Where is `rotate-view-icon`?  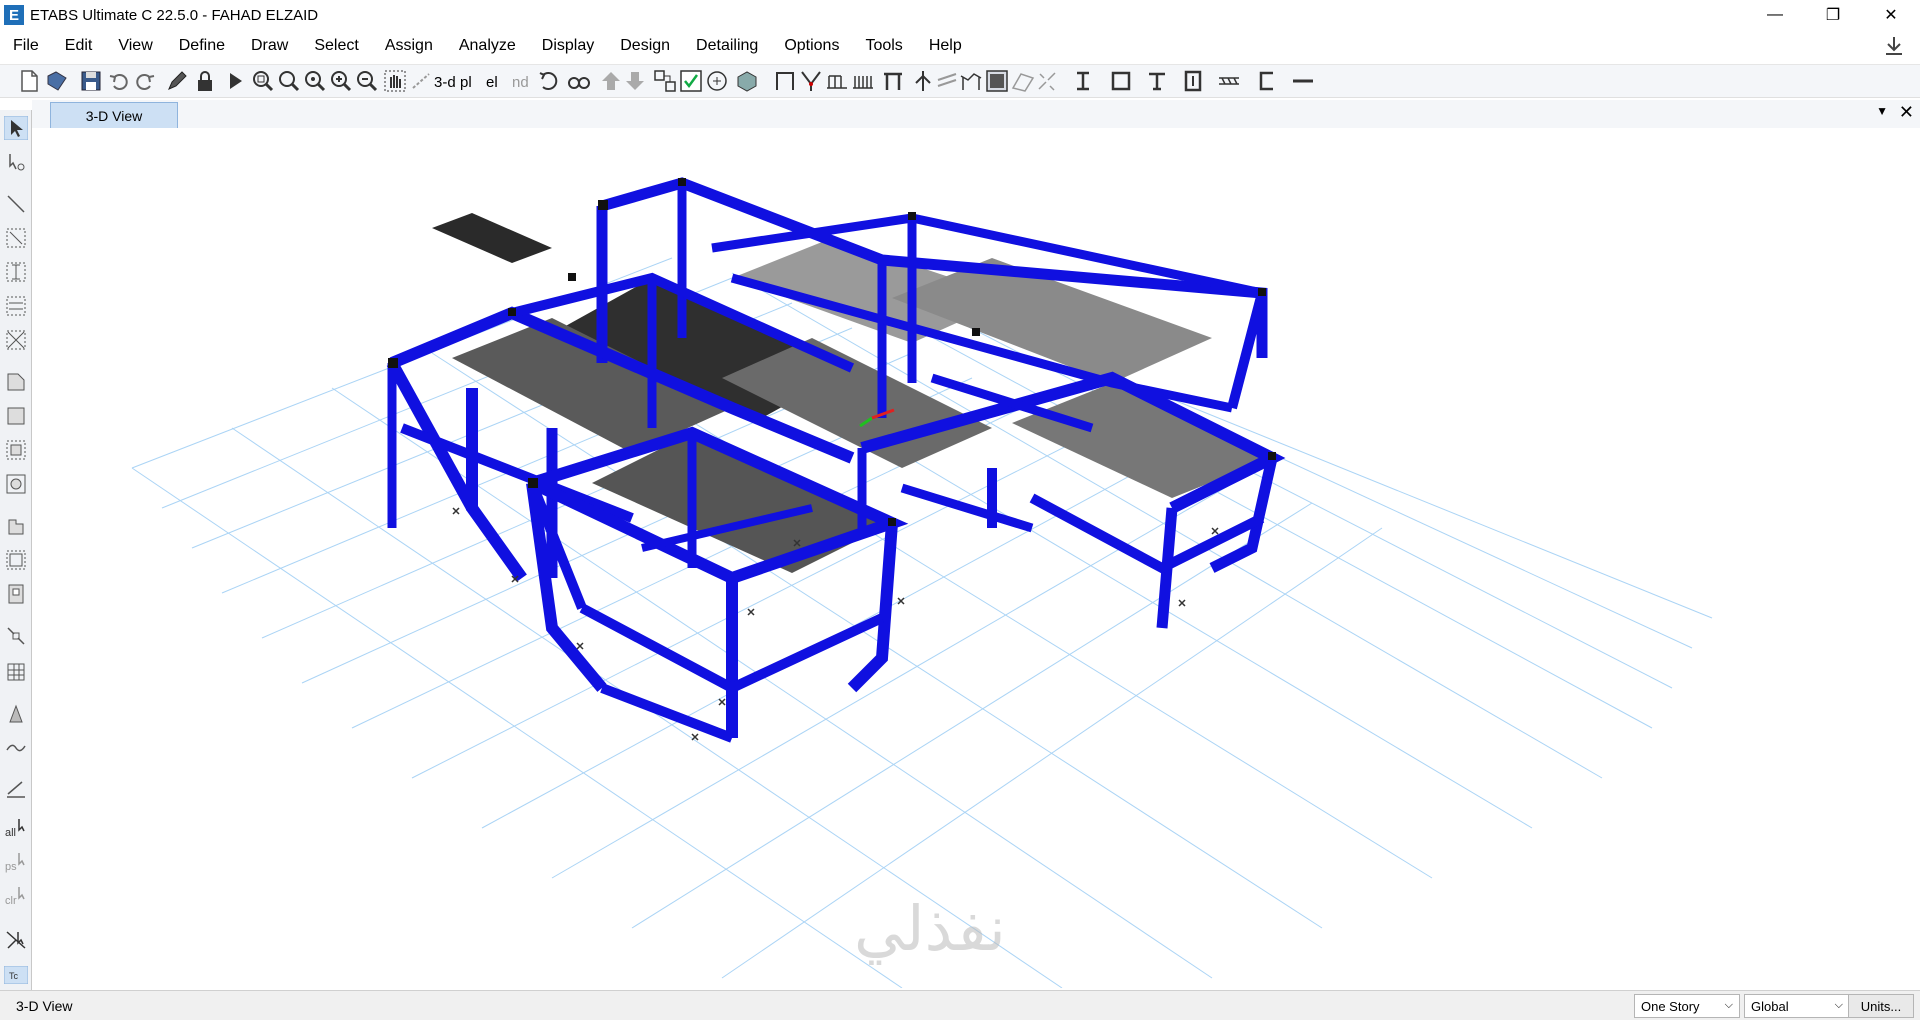 rotate-view-icon is located at coordinates (549, 81).